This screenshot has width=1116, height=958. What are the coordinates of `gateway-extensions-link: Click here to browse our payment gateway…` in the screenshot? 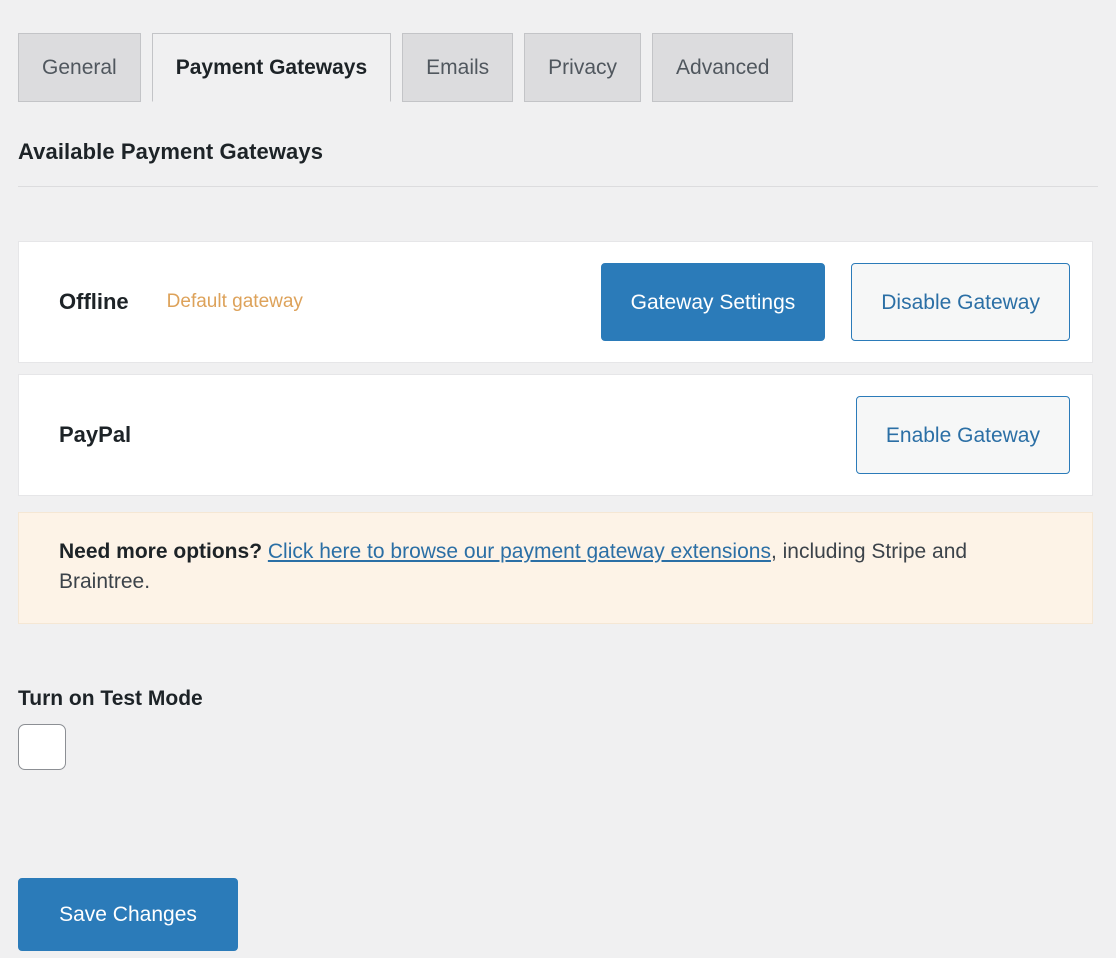 It's located at (519, 551).